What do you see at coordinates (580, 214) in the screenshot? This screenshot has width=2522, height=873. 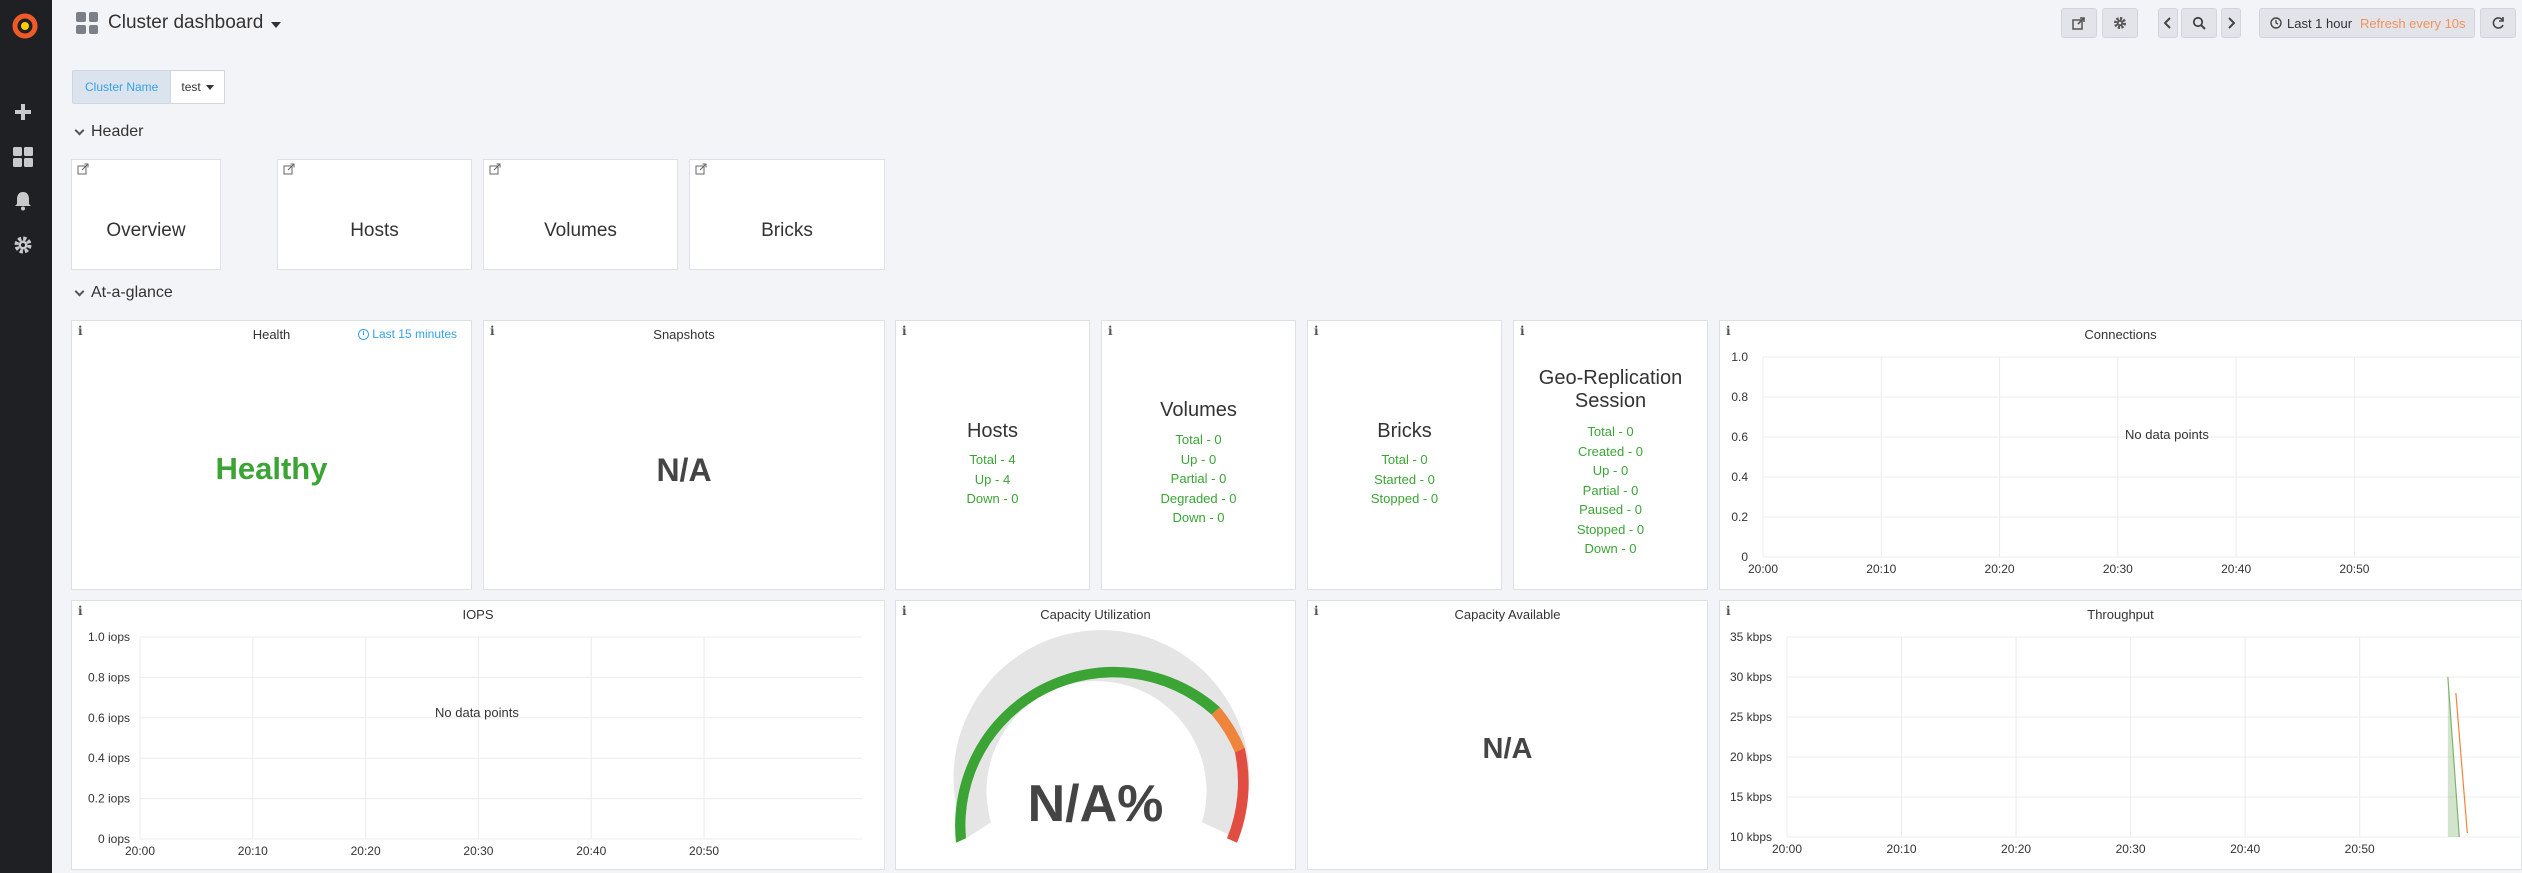 I see `link-panel-volumes: Volumes` at bounding box center [580, 214].